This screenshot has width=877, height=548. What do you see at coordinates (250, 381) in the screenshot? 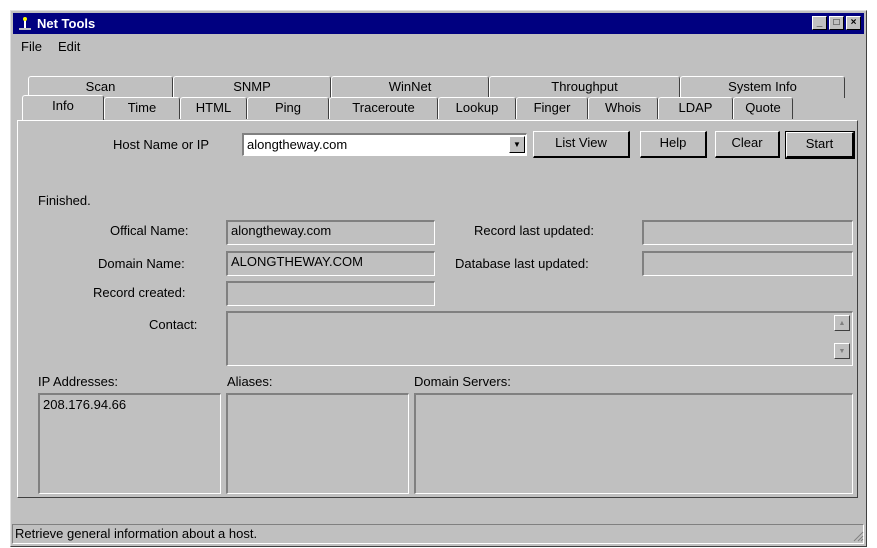
I see `aliases-label: Aliases:` at bounding box center [250, 381].